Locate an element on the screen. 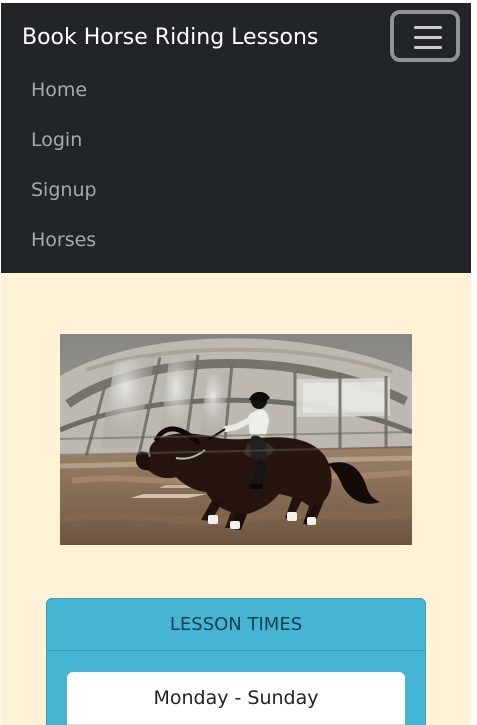  navbar-toggle-button is located at coordinates (425, 36).